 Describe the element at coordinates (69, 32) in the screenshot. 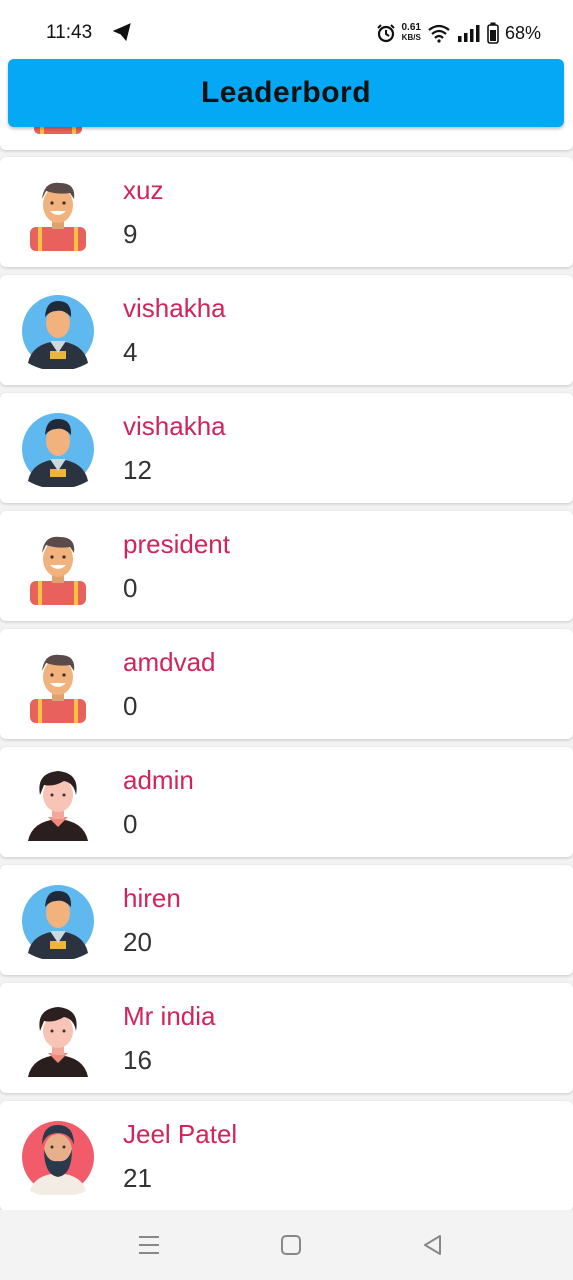

I see `status-time: 11:43` at that location.